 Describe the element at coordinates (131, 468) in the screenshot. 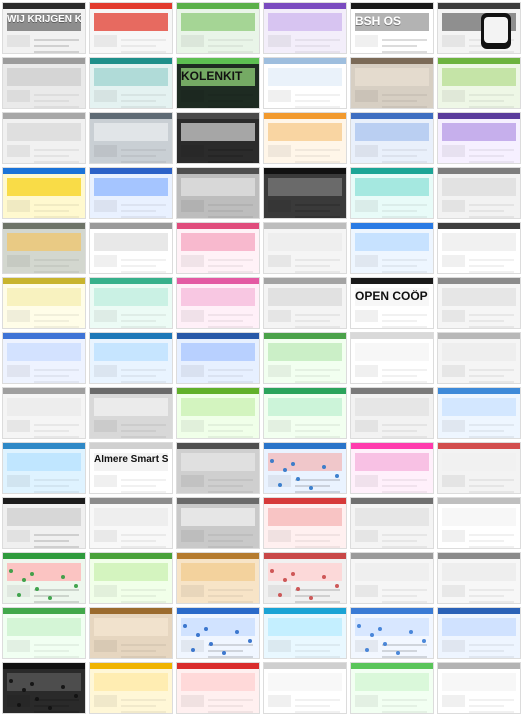

I see `website-screenshot-tile: Almere Smart Society` at that location.